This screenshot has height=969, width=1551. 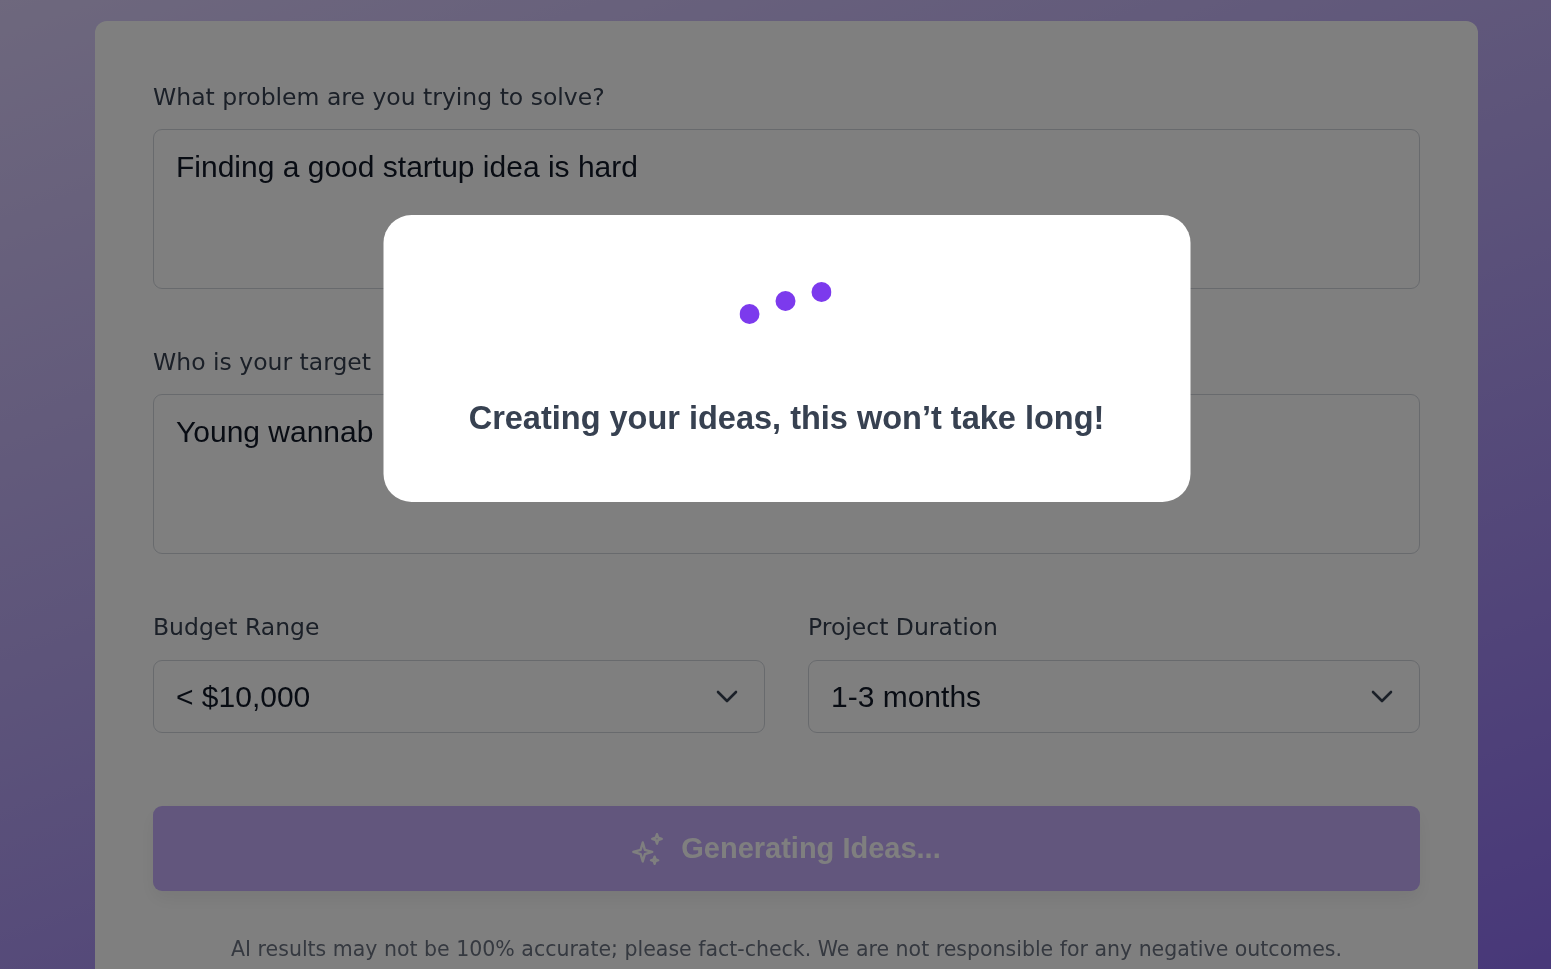 I want to click on loading-message: Creating your ideas, this won’t take long!, so click(x=786, y=418).